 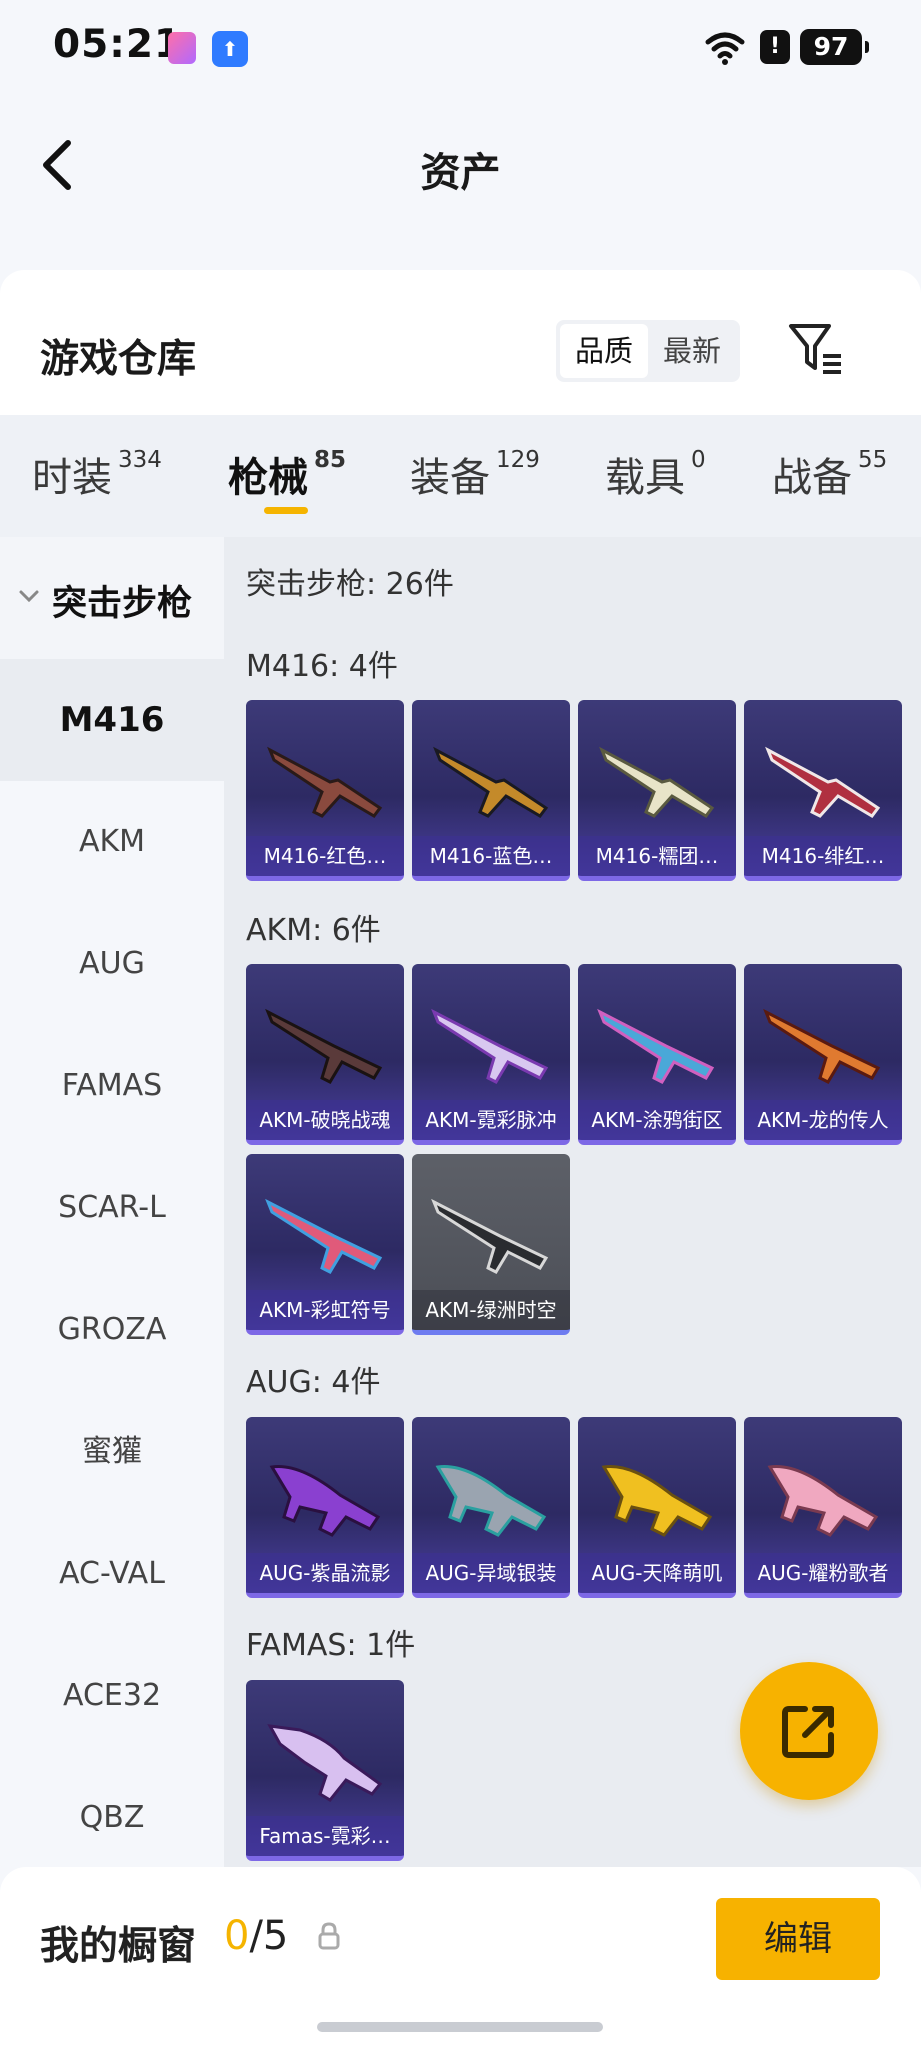 What do you see at coordinates (823, 1120) in the screenshot?
I see `weapon-name: AKM-龙的传人` at bounding box center [823, 1120].